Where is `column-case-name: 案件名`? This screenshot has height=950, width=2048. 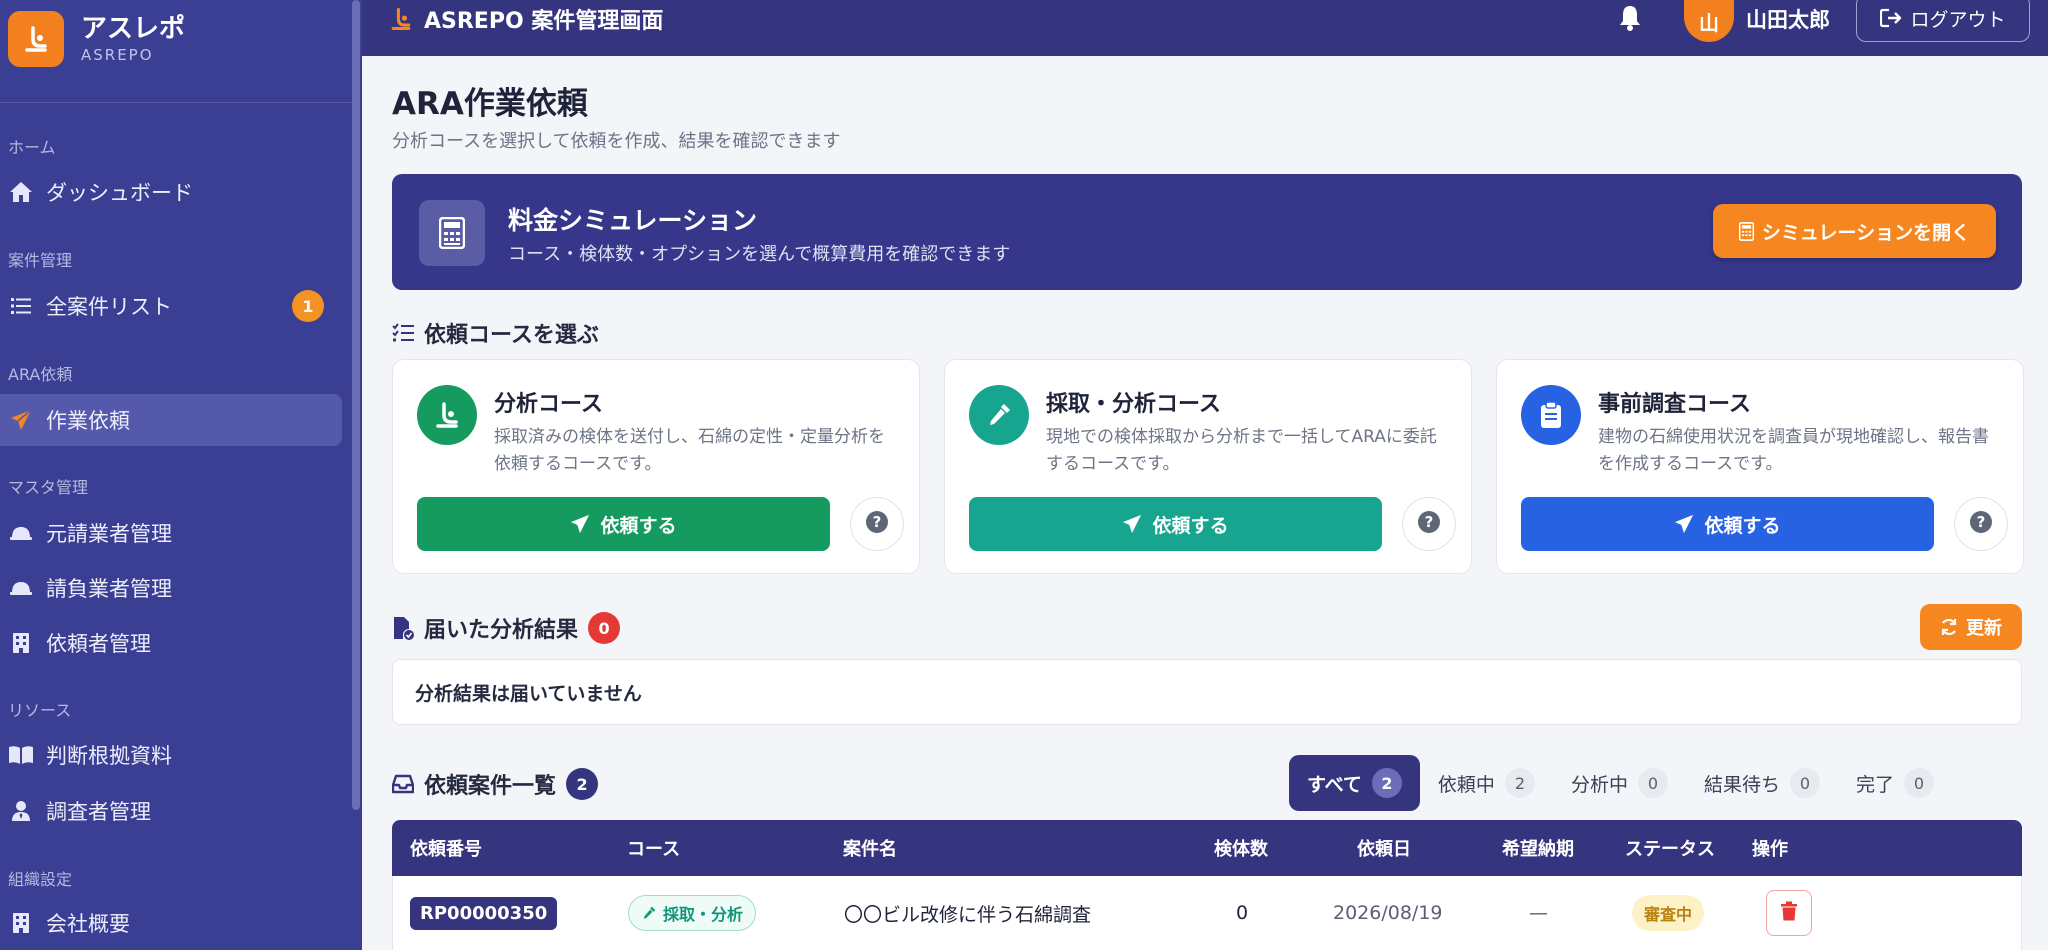
column-case-name: 案件名 is located at coordinates (870, 848).